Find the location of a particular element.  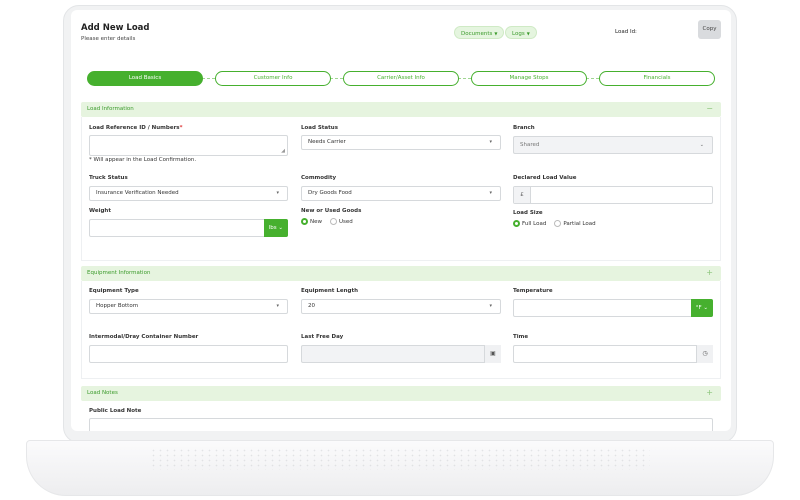

last-free-day-input: ▣ is located at coordinates (401, 354).